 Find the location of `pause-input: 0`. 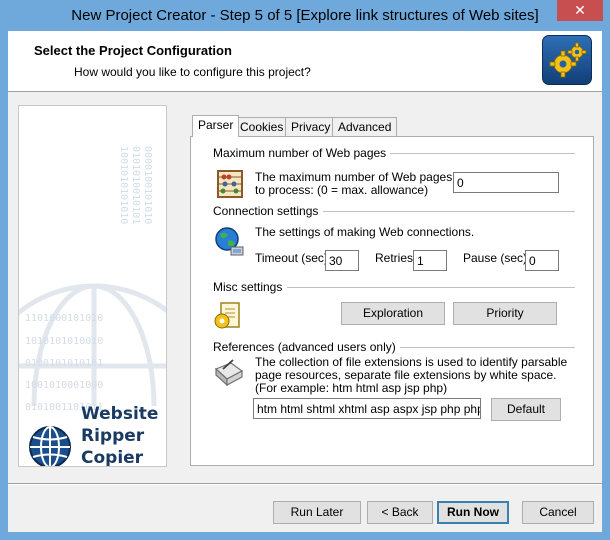

pause-input: 0 is located at coordinates (542, 260).